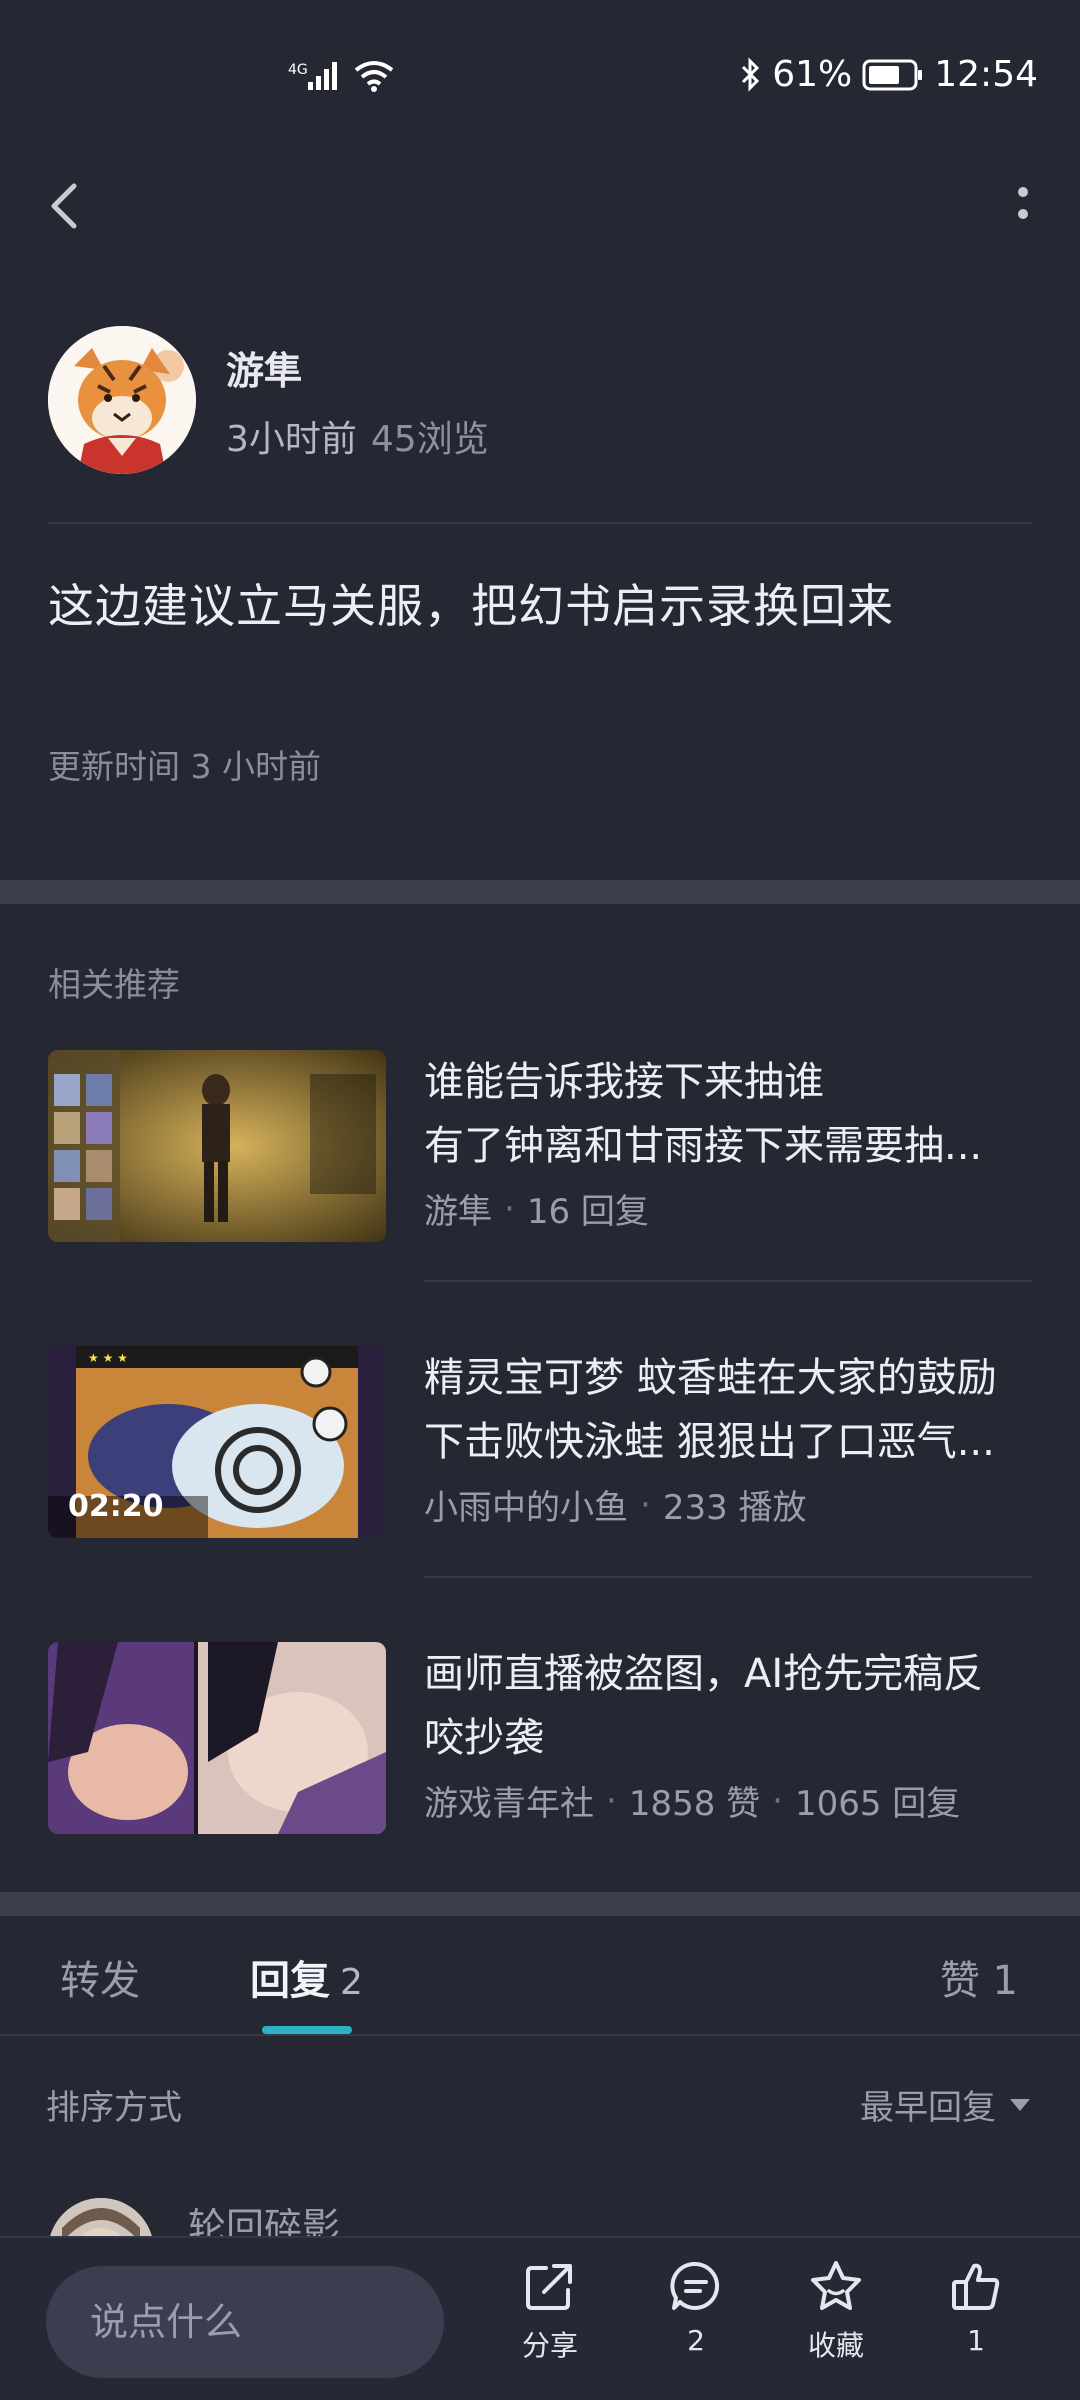  I want to click on recommend-text: 谁能告诉我接下来抽谁 有了钟离和甘雨接下来需要抽... 游隼 · 16 回复, so click(729, 1141).